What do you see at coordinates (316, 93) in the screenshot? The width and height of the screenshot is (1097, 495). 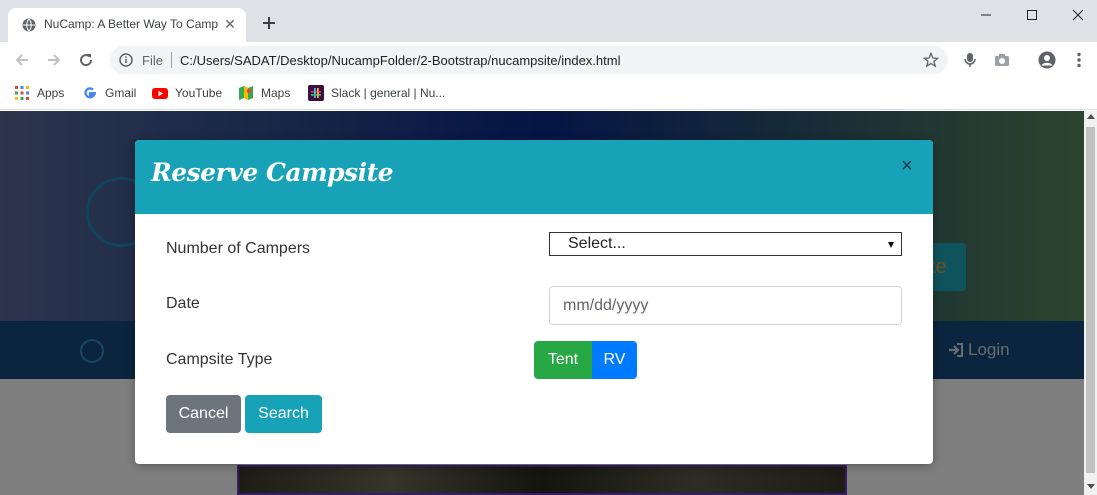 I see `slack-icon` at bounding box center [316, 93].